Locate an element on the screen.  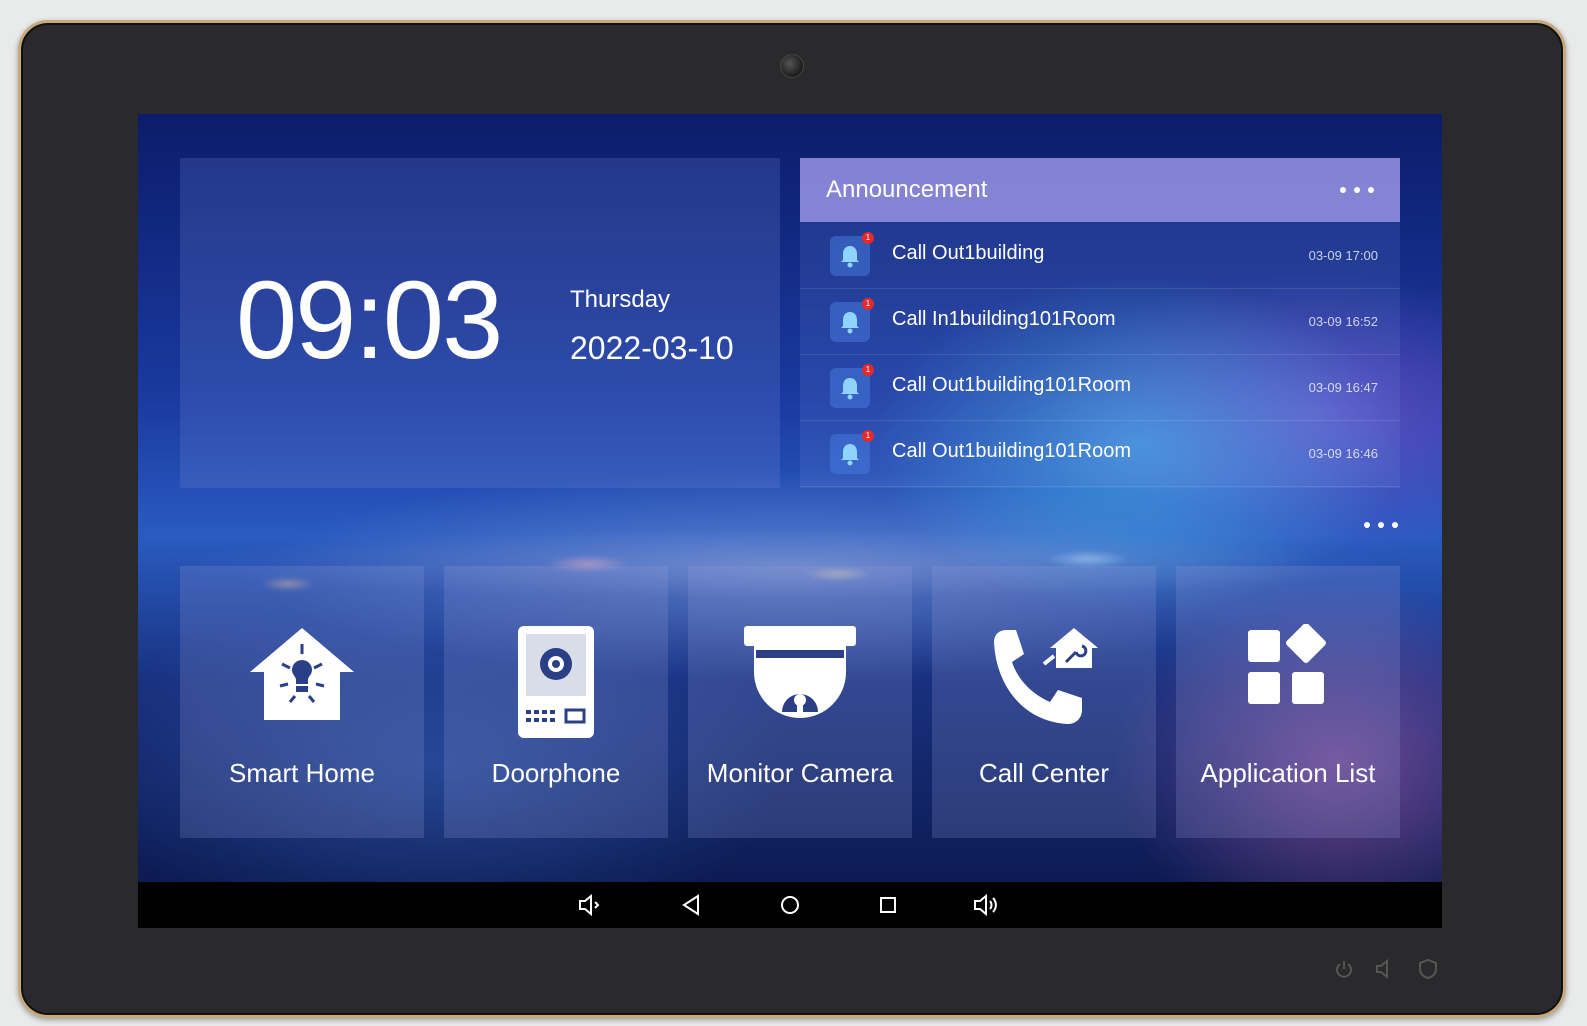
announcement-item-time: 03-09 16:52 is located at coordinates (1343, 321).